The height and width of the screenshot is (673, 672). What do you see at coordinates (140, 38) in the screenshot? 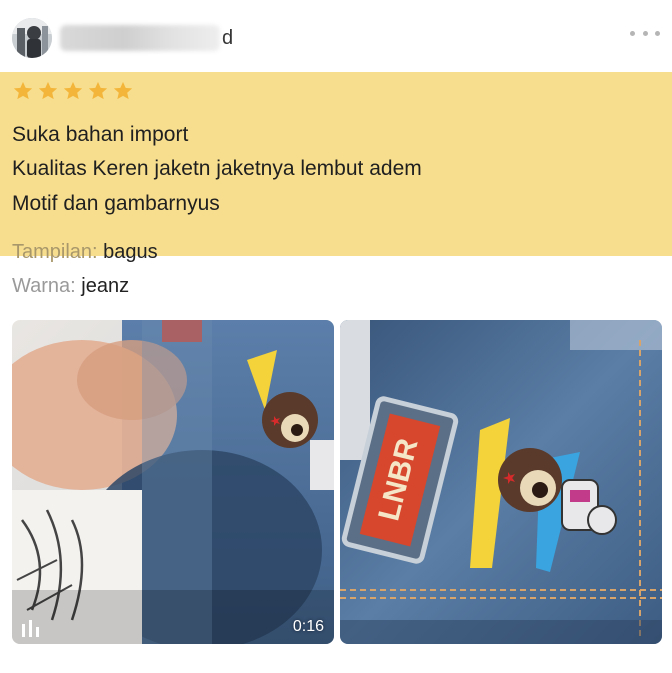
I see `username-blurred` at bounding box center [140, 38].